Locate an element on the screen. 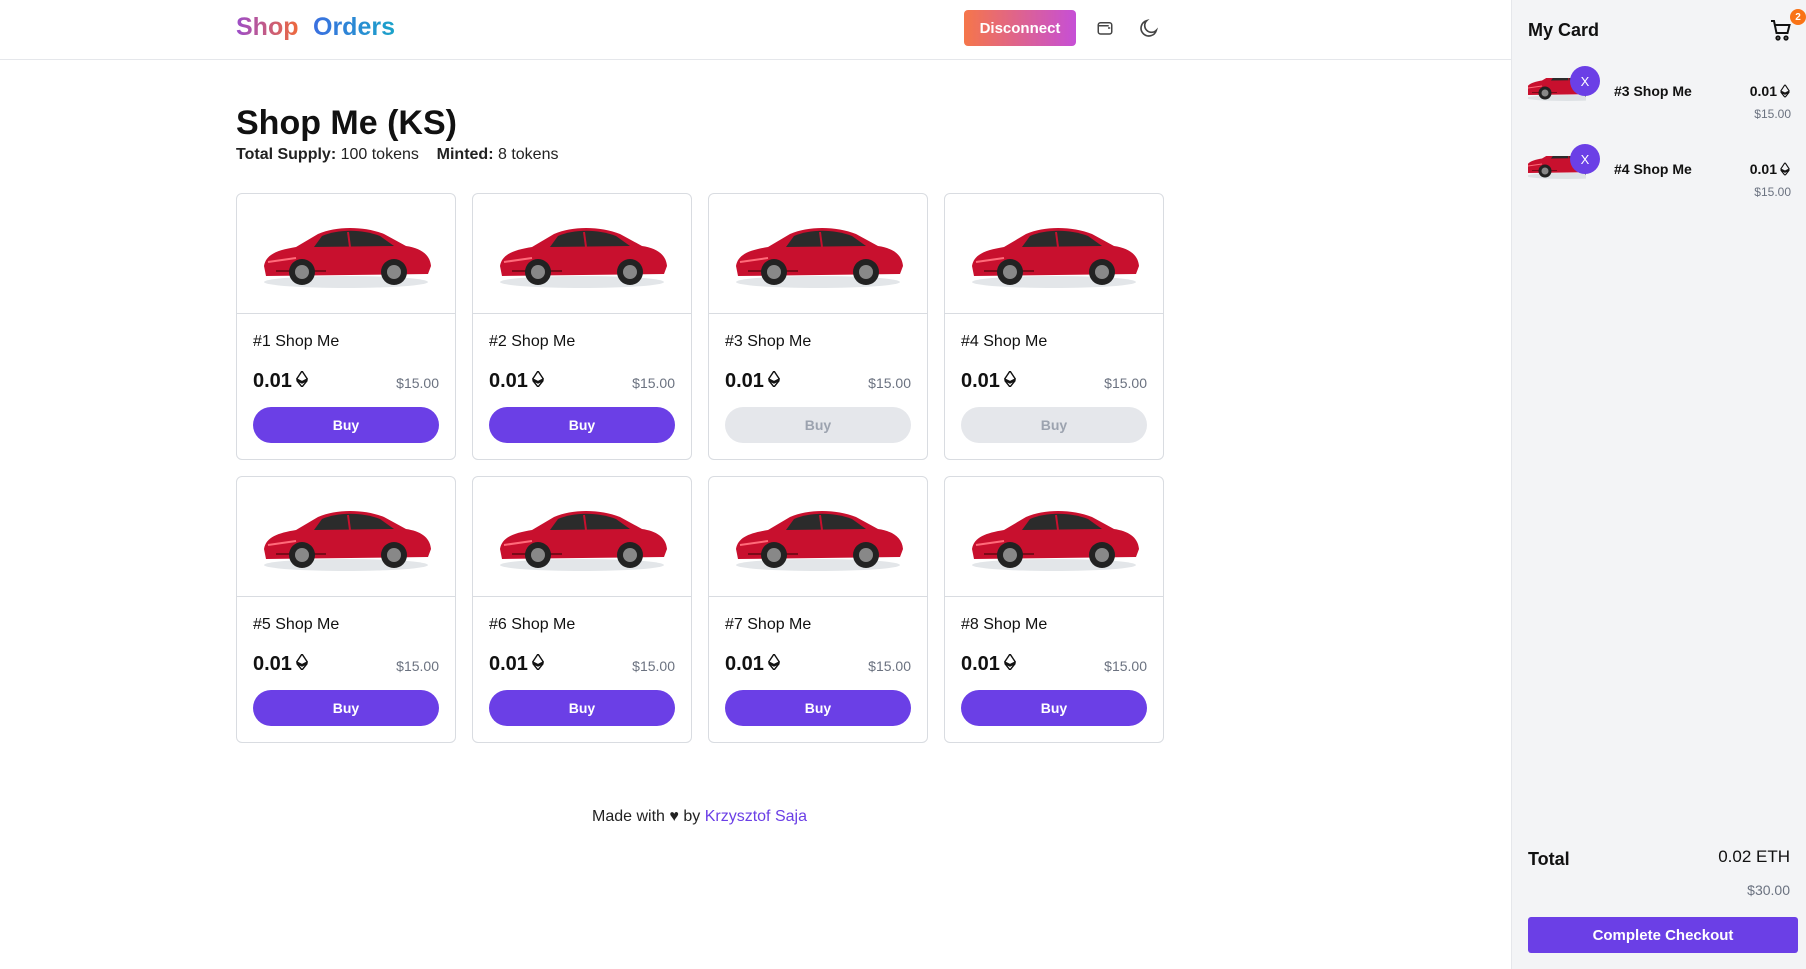  total-supply-value: 100 tokens is located at coordinates (379, 154).